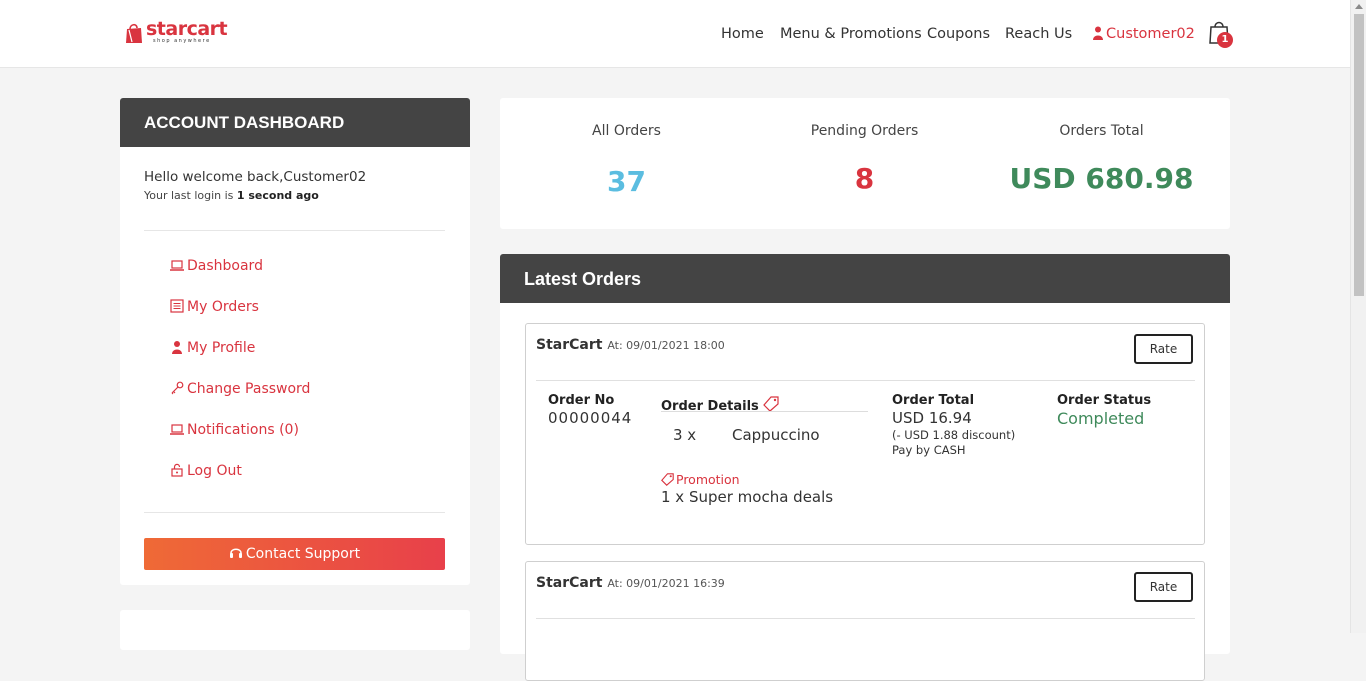 The height and width of the screenshot is (681, 1366). Describe the element at coordinates (929, 450) in the screenshot. I see `order-payment-method: Pay by CASH` at that location.